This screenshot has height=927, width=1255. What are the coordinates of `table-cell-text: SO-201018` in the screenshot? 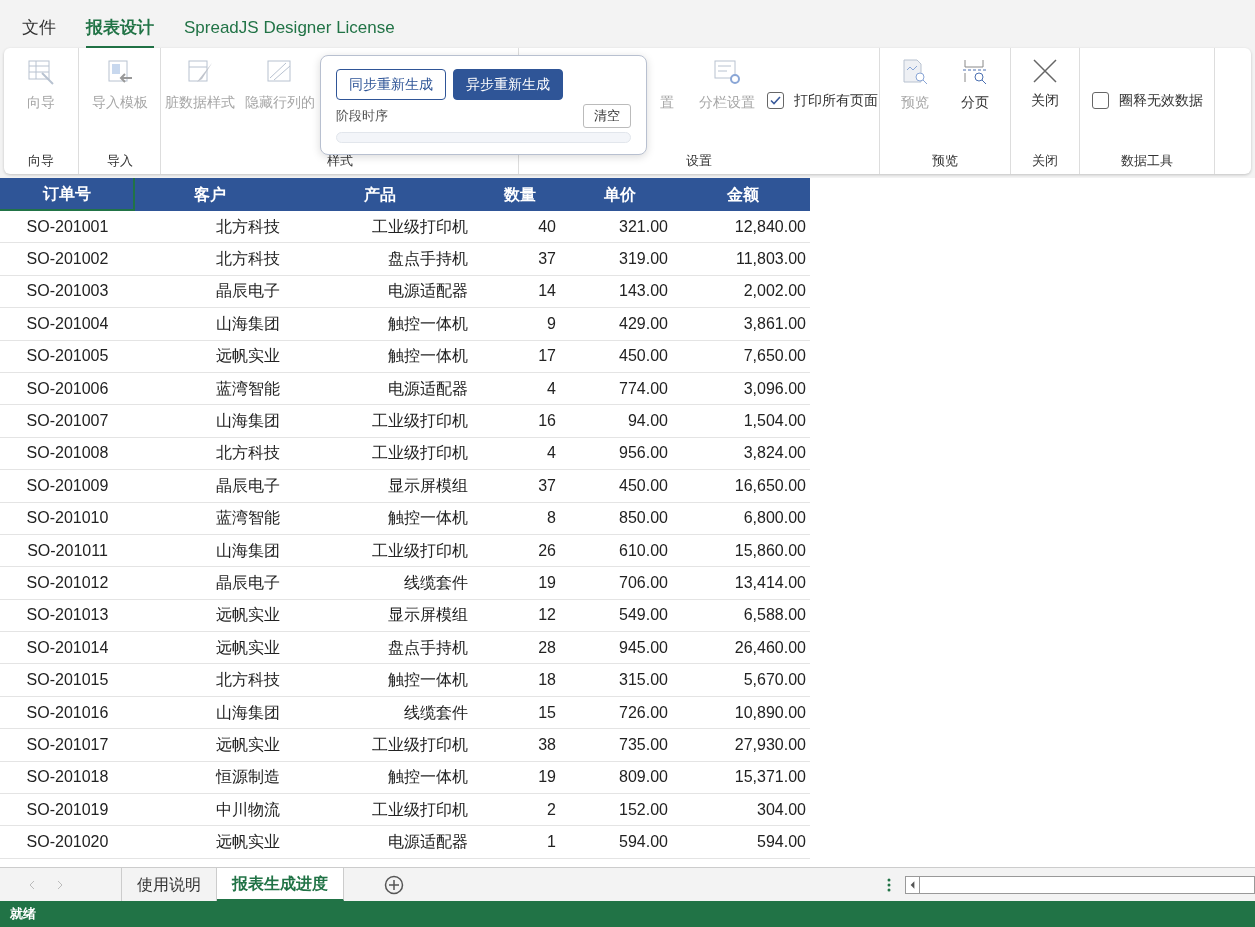 It's located at (67, 777).